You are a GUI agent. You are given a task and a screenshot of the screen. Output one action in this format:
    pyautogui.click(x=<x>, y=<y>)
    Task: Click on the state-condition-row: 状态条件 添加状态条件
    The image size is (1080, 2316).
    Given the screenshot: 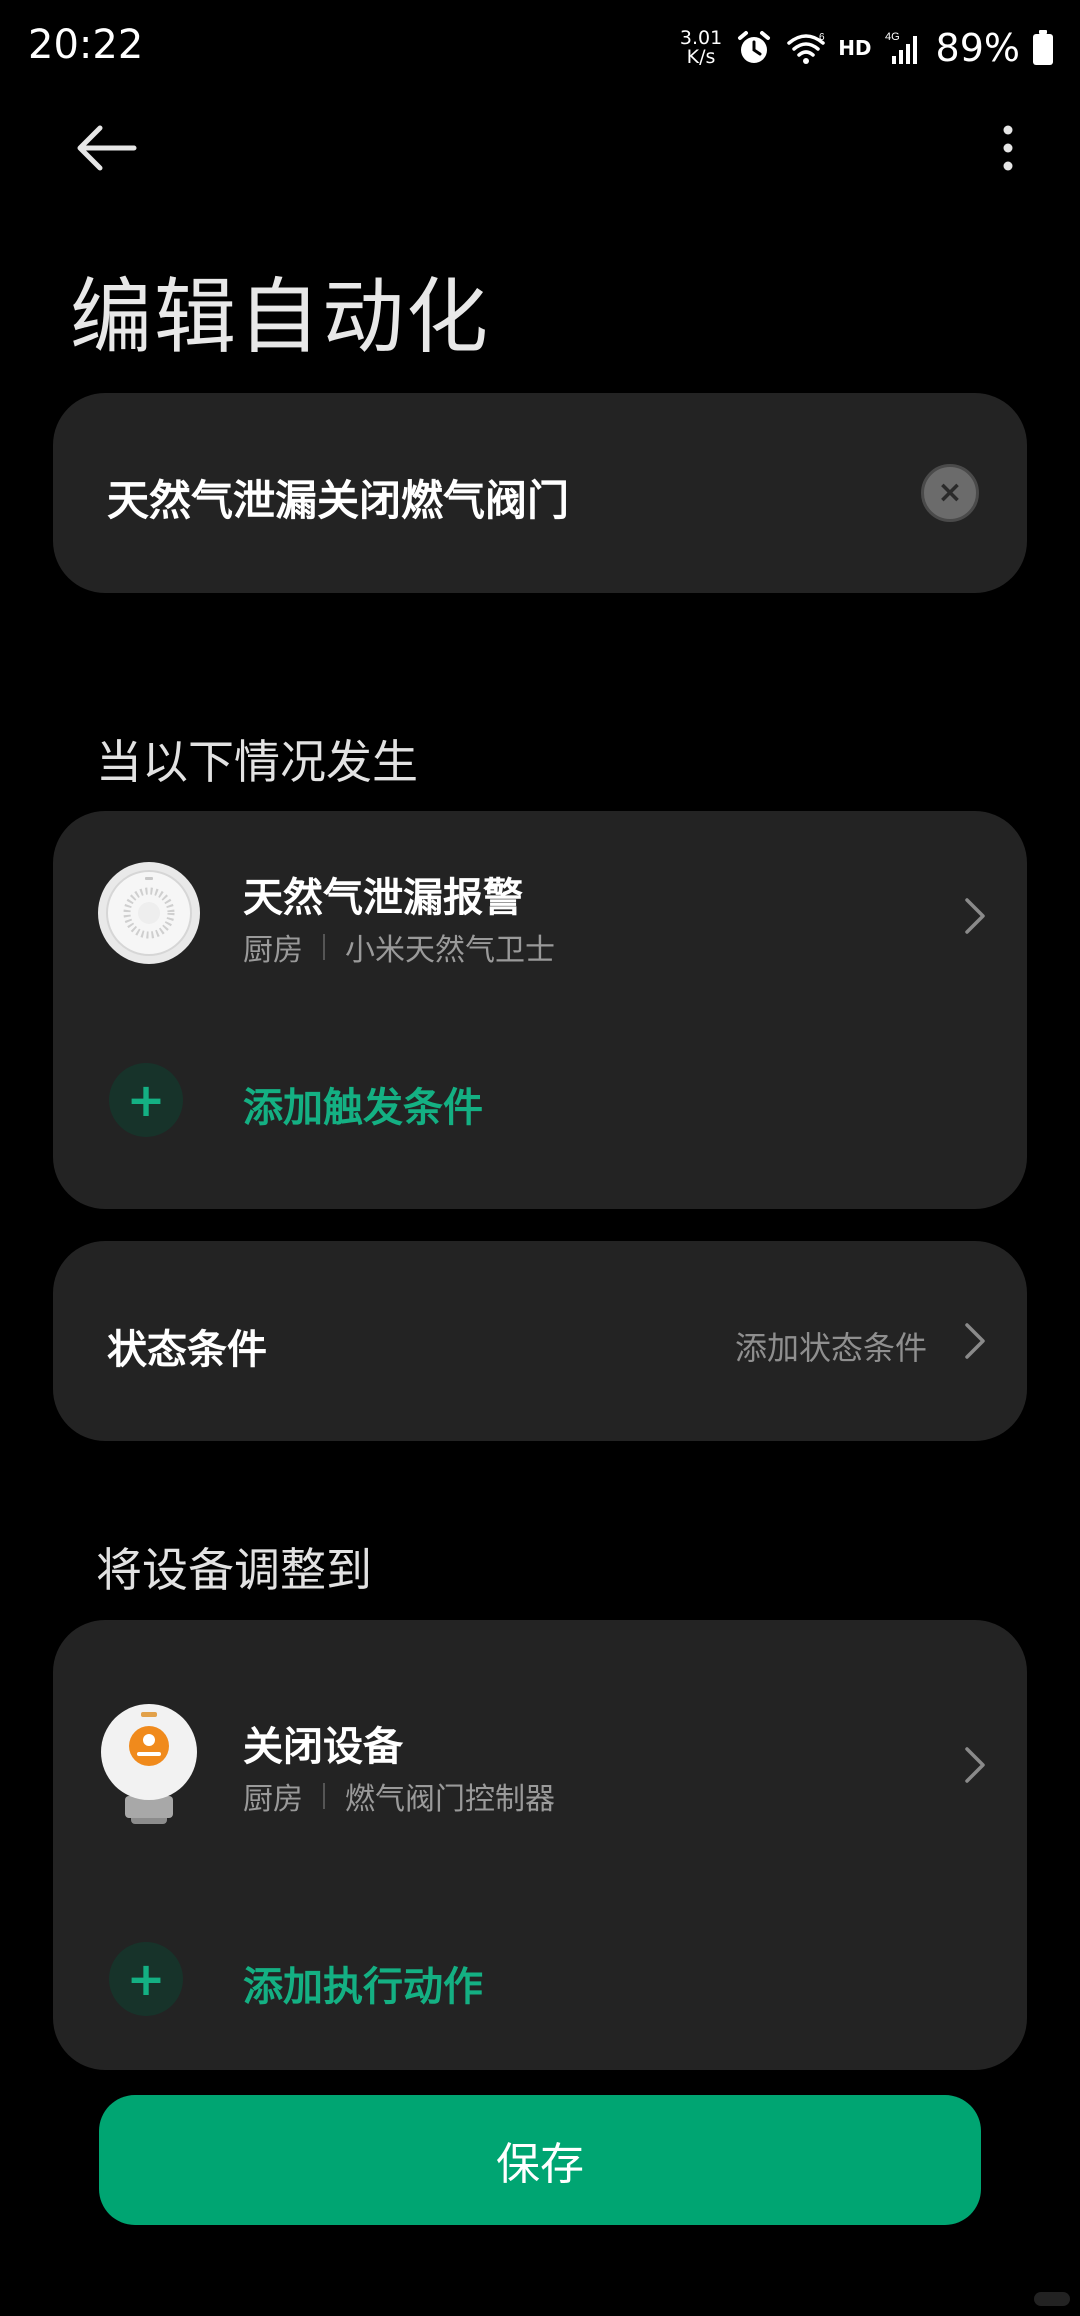 What is the action you would take?
    pyautogui.click(x=540, y=1341)
    